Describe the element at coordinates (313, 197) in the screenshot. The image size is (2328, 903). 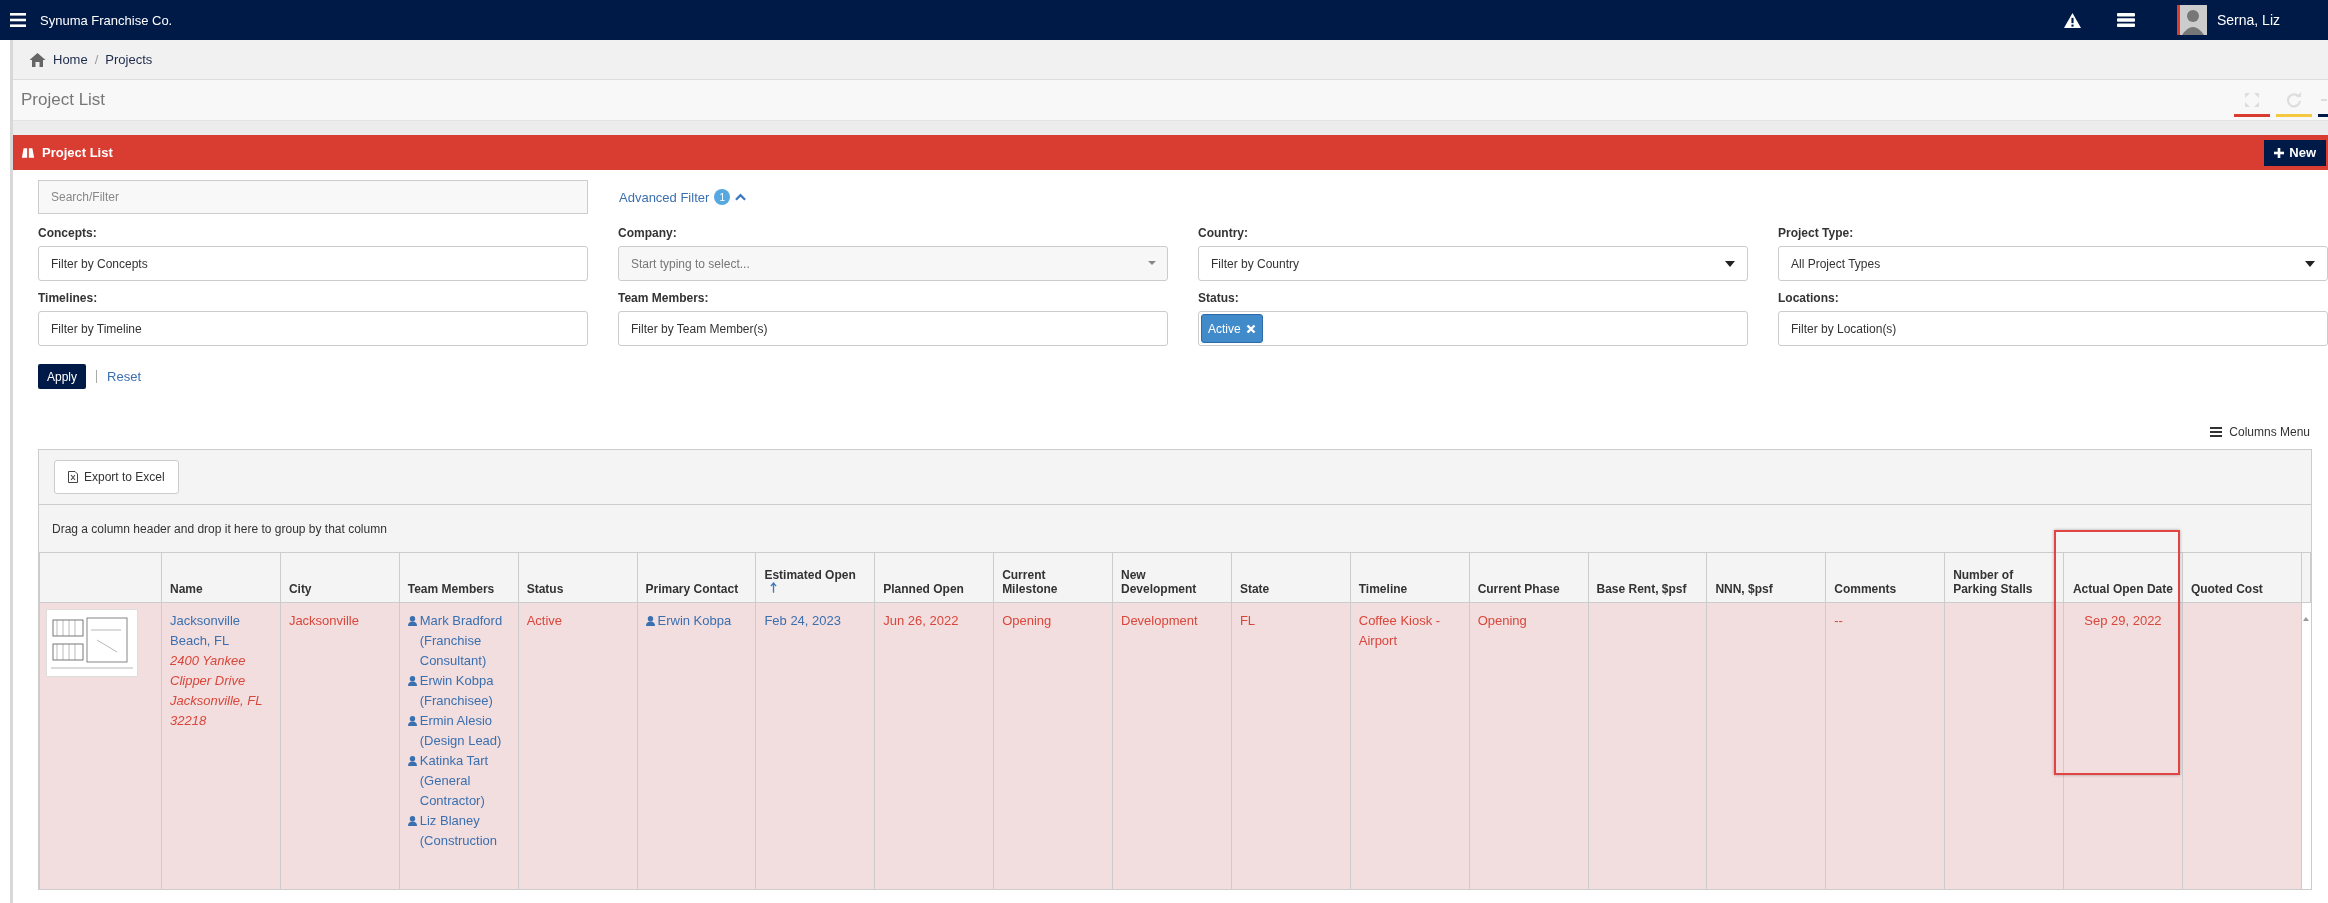
I see `search-field: Search/Filter` at that location.